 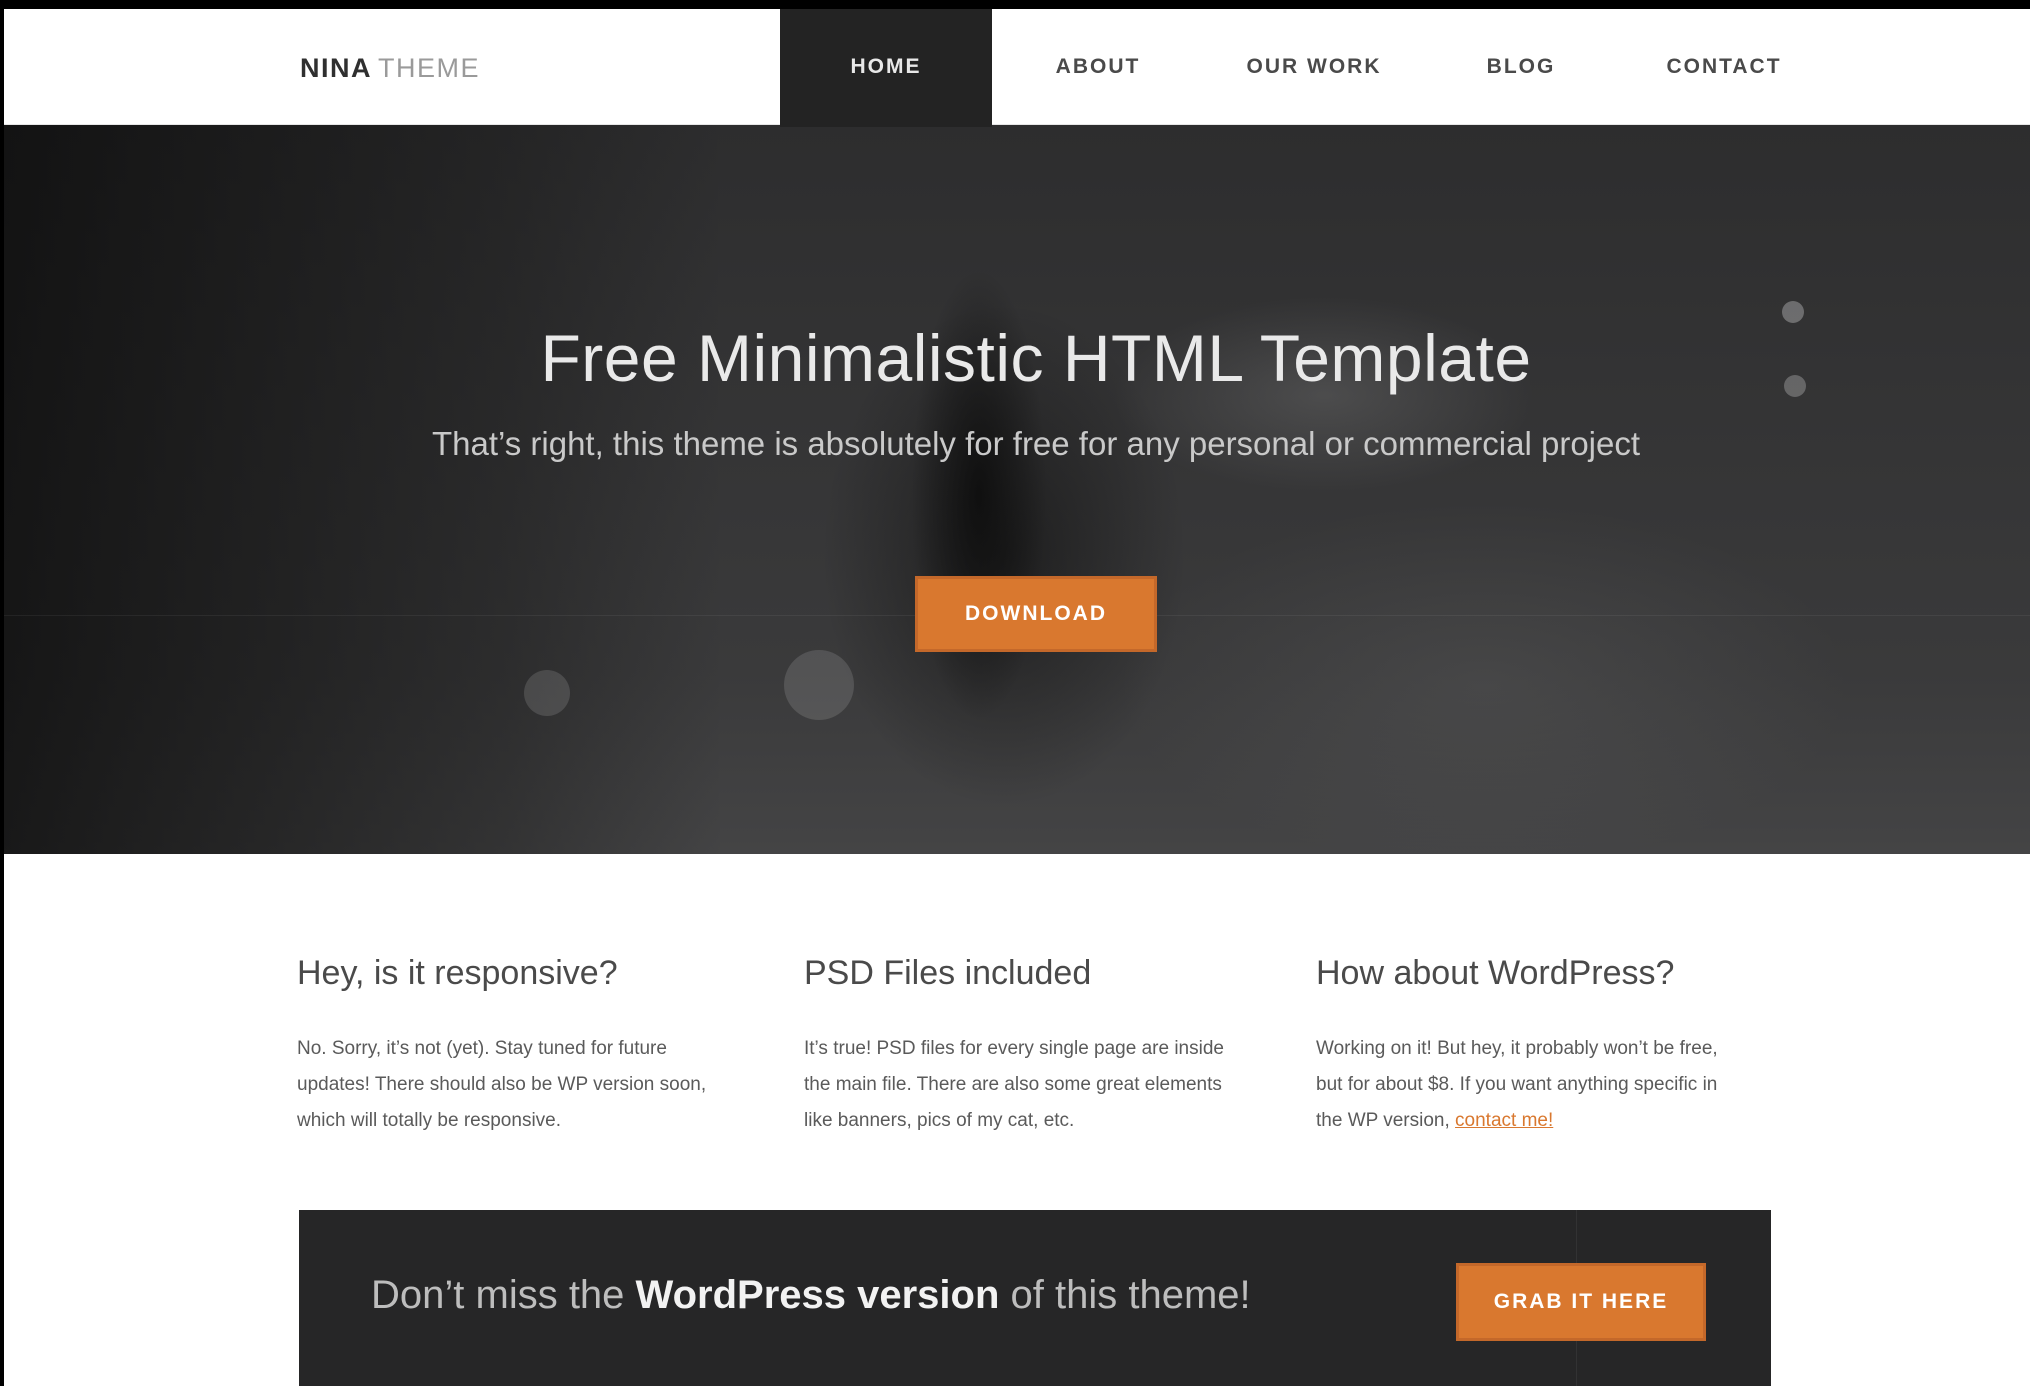 I want to click on hero-title: Free Minimalistic HTML Template, so click(x=1036, y=358).